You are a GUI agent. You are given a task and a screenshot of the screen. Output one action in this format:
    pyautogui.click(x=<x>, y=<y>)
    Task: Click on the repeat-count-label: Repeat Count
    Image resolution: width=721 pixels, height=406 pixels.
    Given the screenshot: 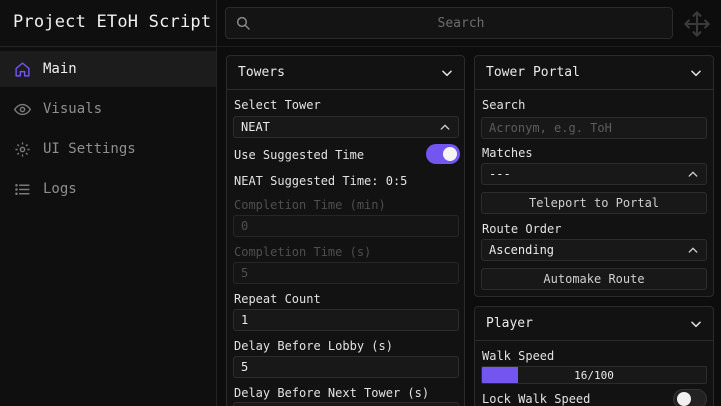 What is the action you would take?
    pyautogui.click(x=277, y=299)
    